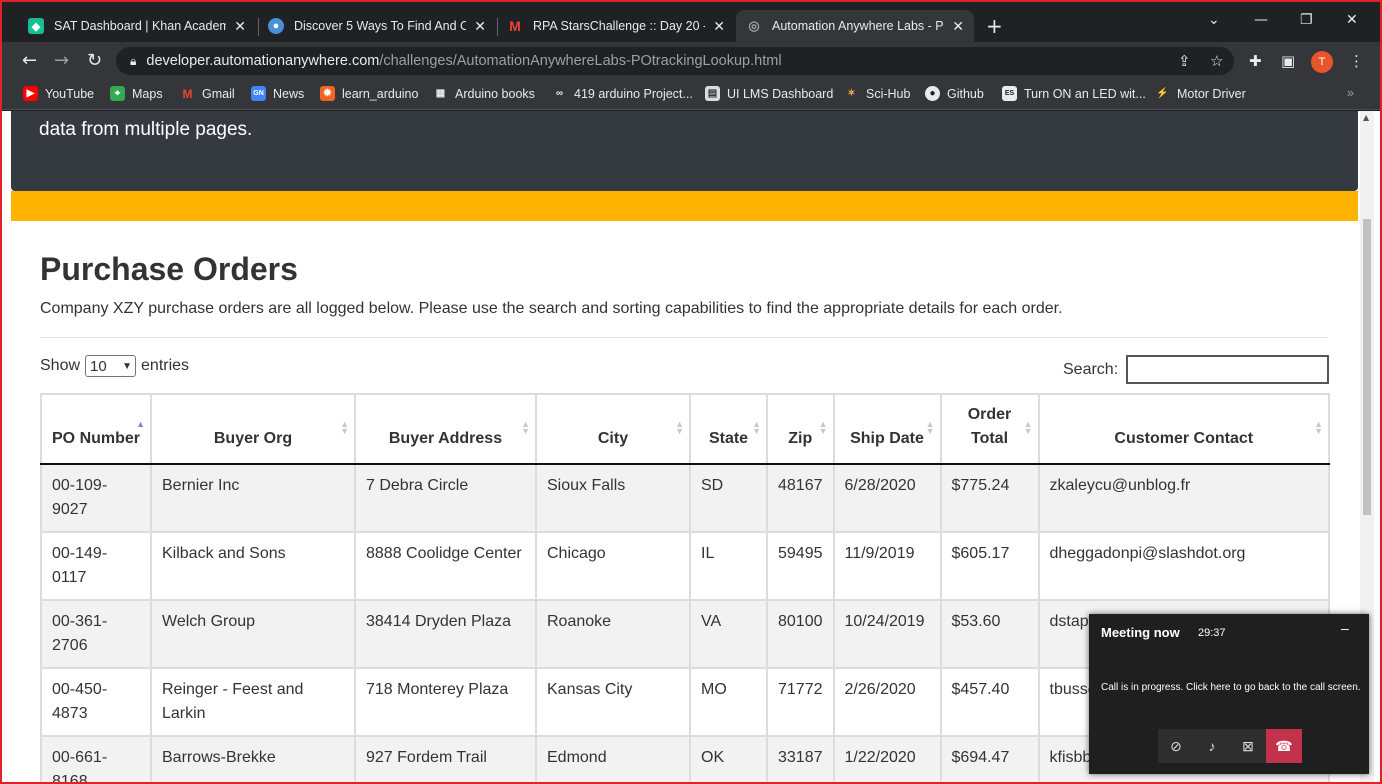 The image size is (1382, 784). What do you see at coordinates (127, 366) in the screenshot?
I see `chevron-down-icon: ▼` at bounding box center [127, 366].